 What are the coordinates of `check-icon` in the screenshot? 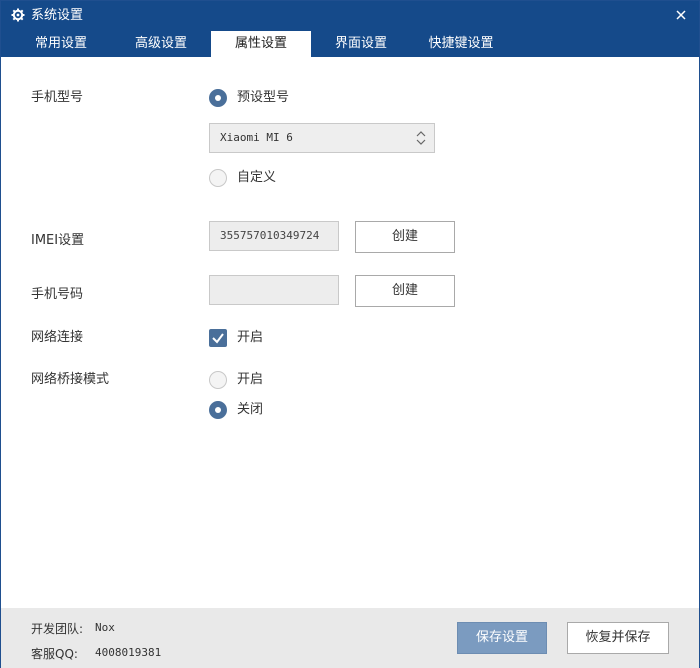 It's located at (218, 338).